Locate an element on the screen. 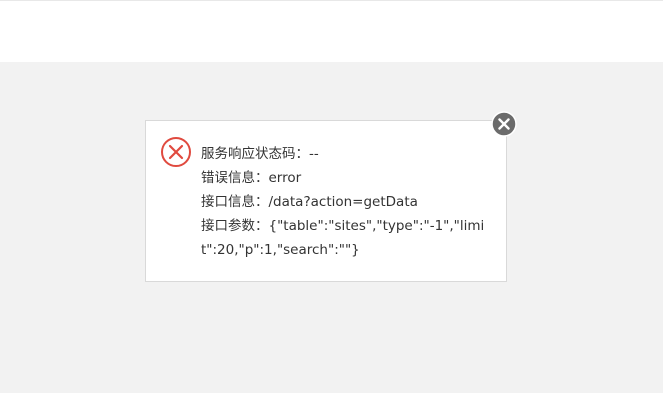 The image size is (663, 393). api-params-label: 接口参数： is located at coordinates (235, 226).